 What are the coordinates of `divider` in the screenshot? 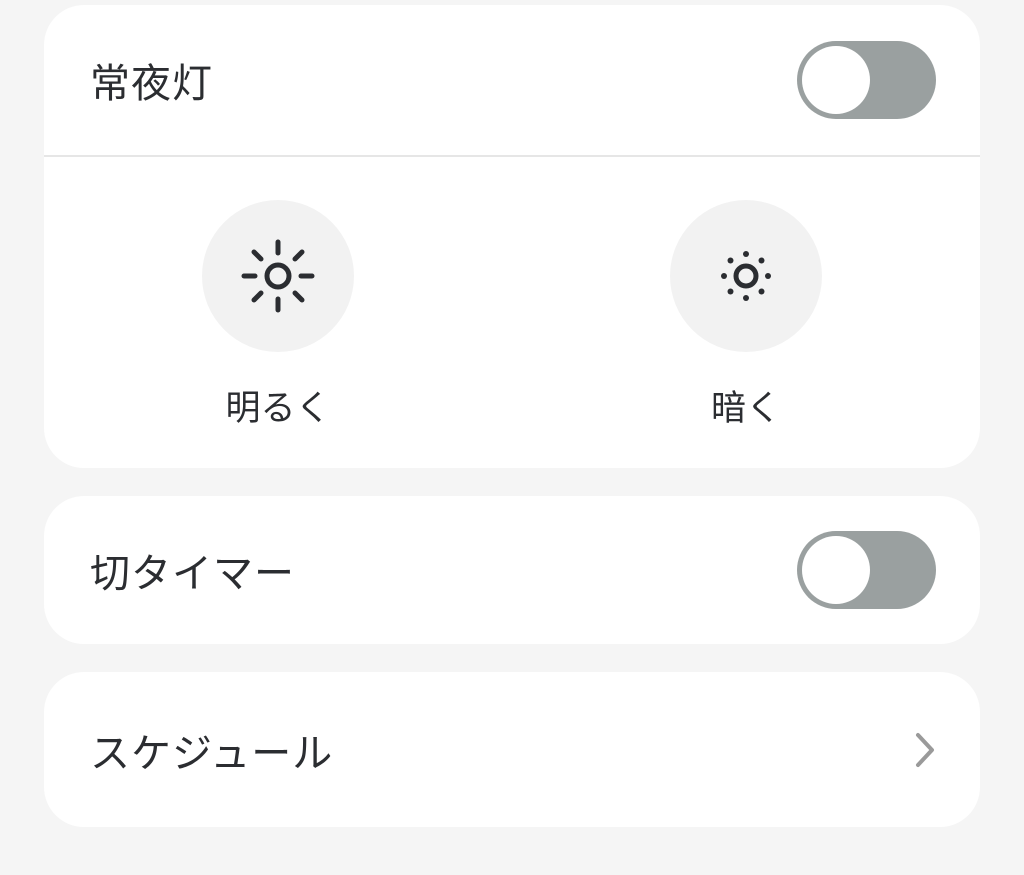 It's located at (512, 156).